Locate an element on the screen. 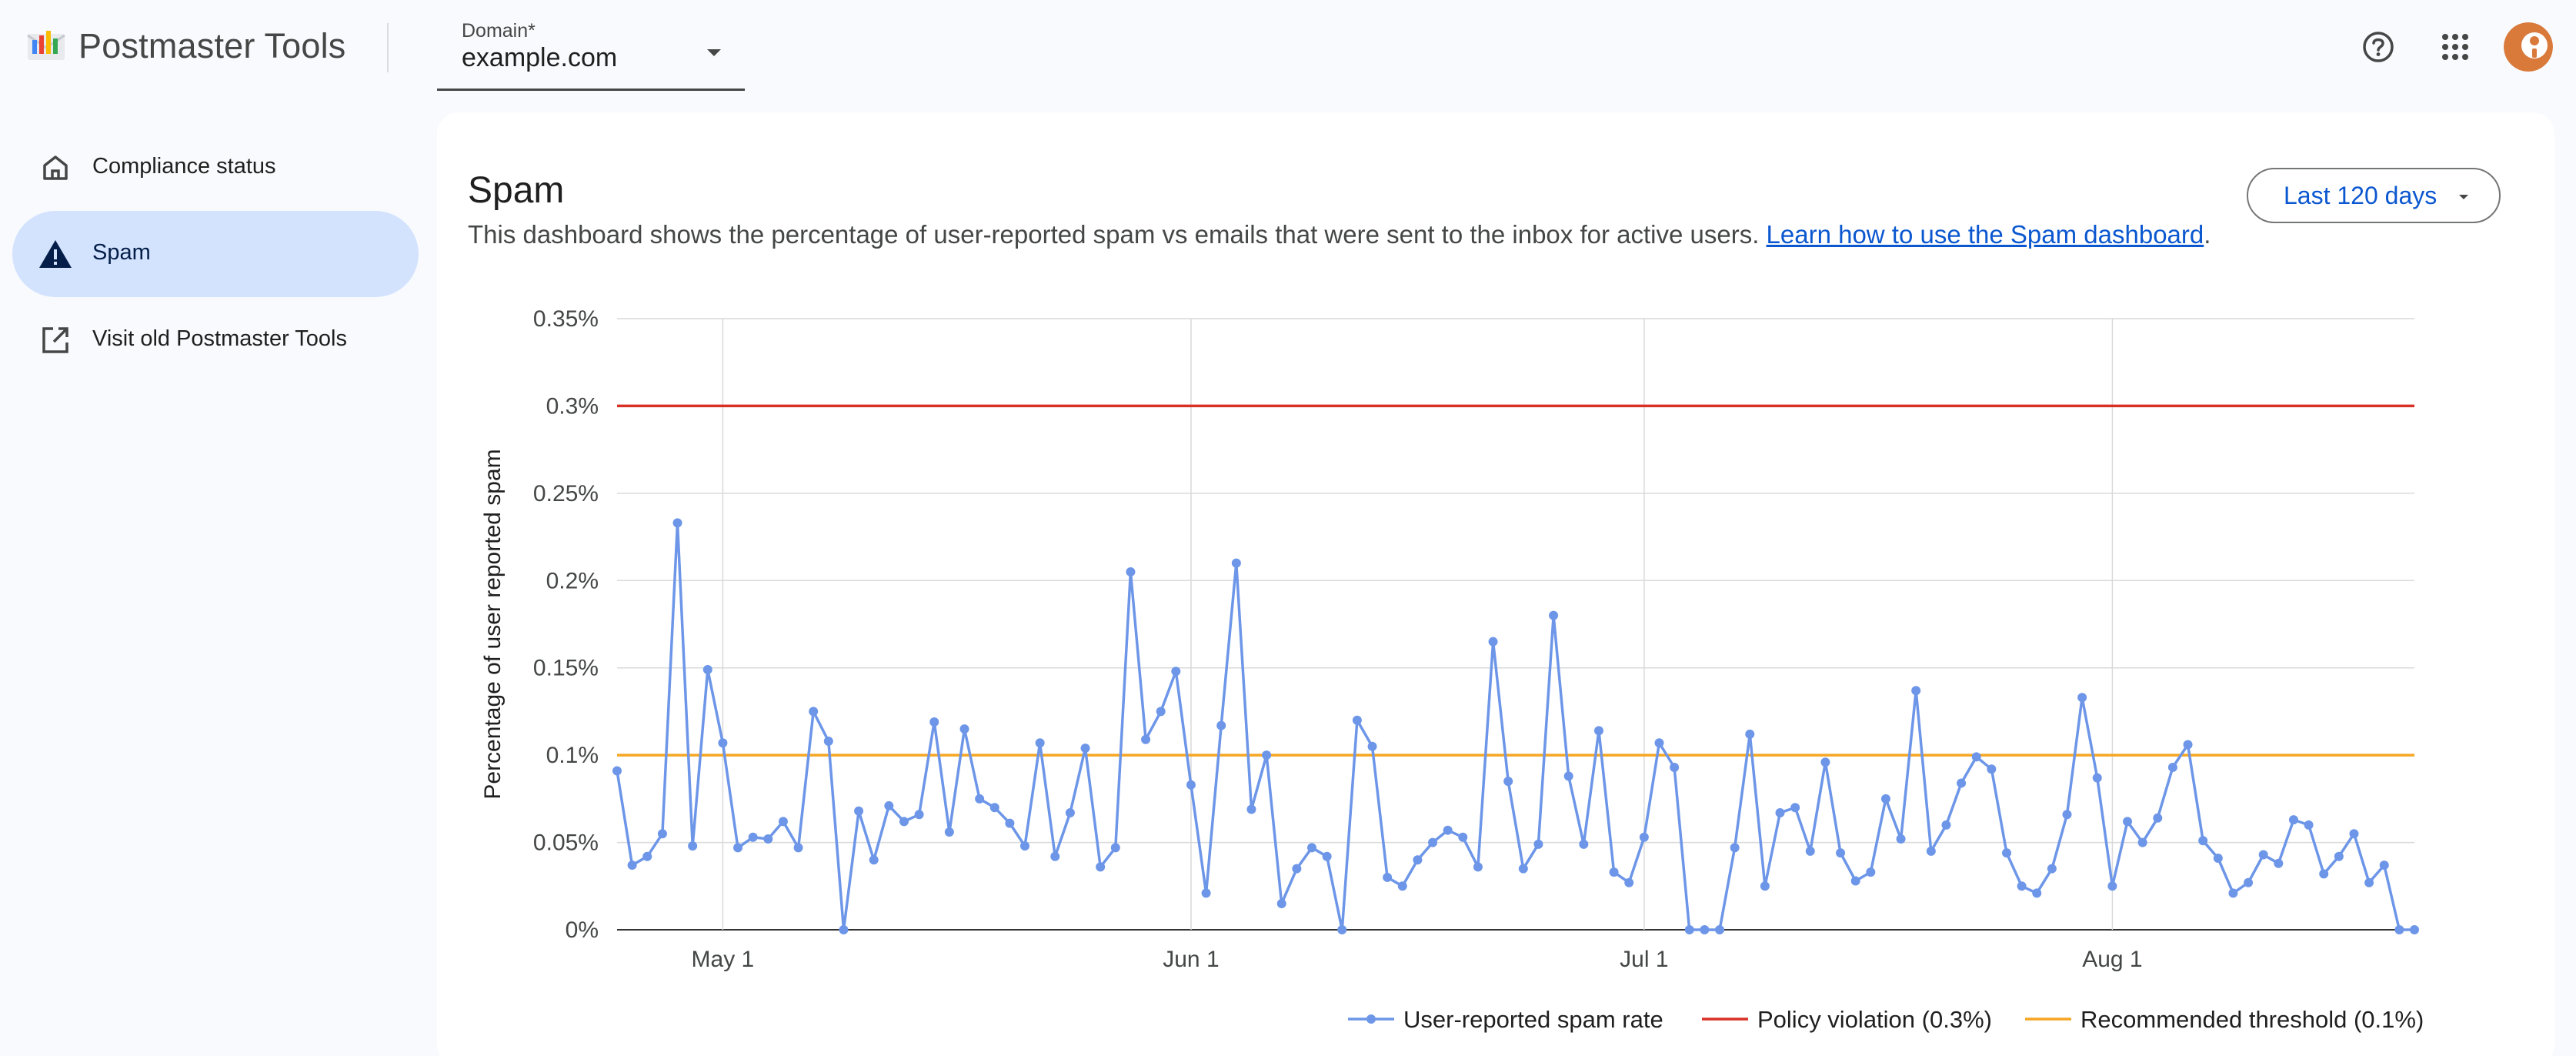 The height and width of the screenshot is (1056, 2576). y-tick-label: 0.2% is located at coordinates (572, 581).